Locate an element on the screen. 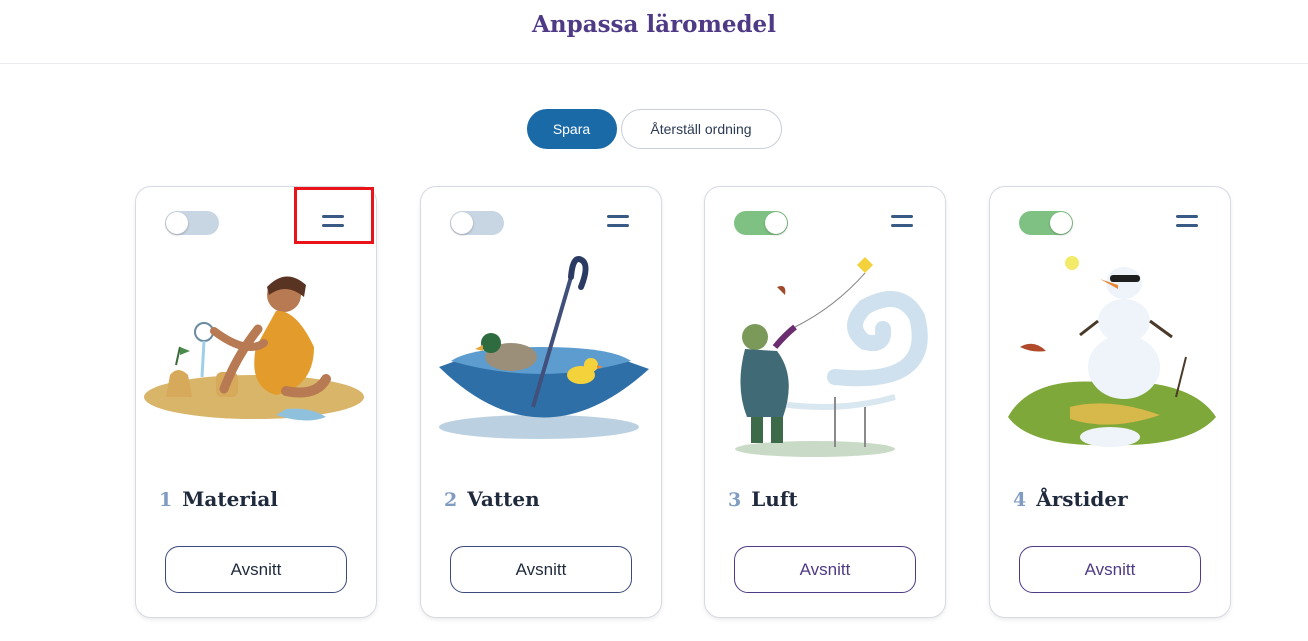  action-bar: Spara Återställ ordning is located at coordinates (654, 129).